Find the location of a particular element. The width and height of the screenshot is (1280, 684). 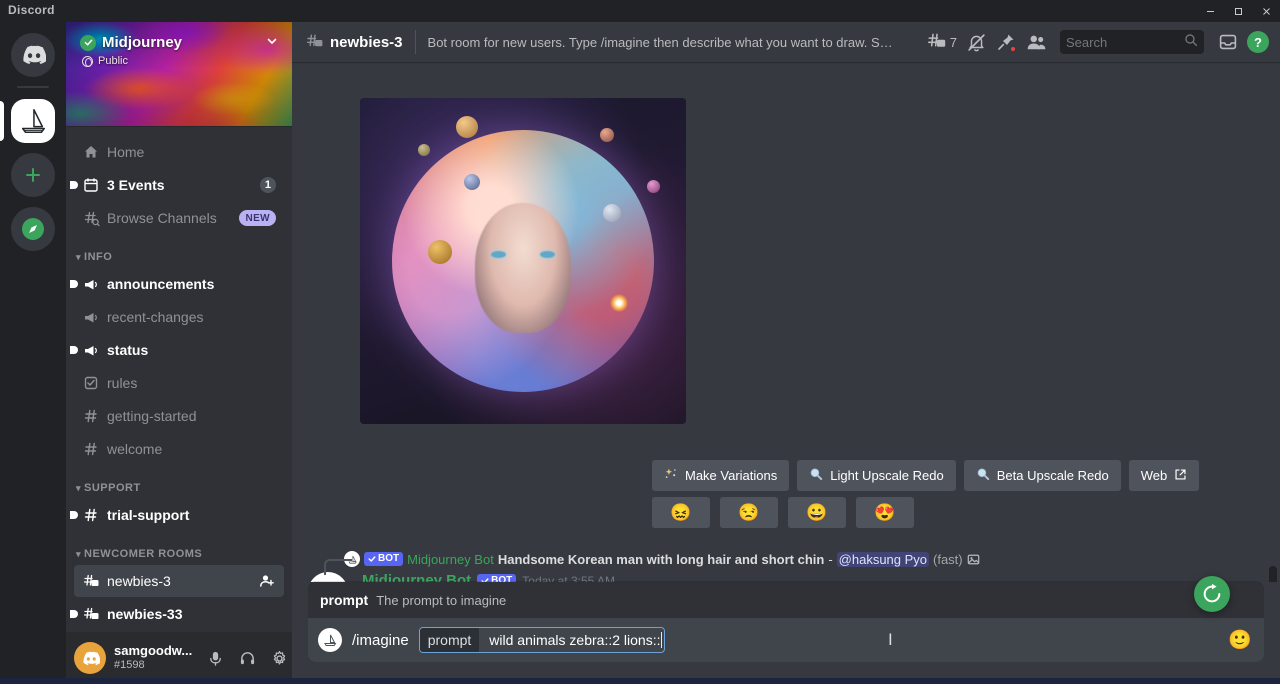

reply-spine is located at coordinates (338, 567).